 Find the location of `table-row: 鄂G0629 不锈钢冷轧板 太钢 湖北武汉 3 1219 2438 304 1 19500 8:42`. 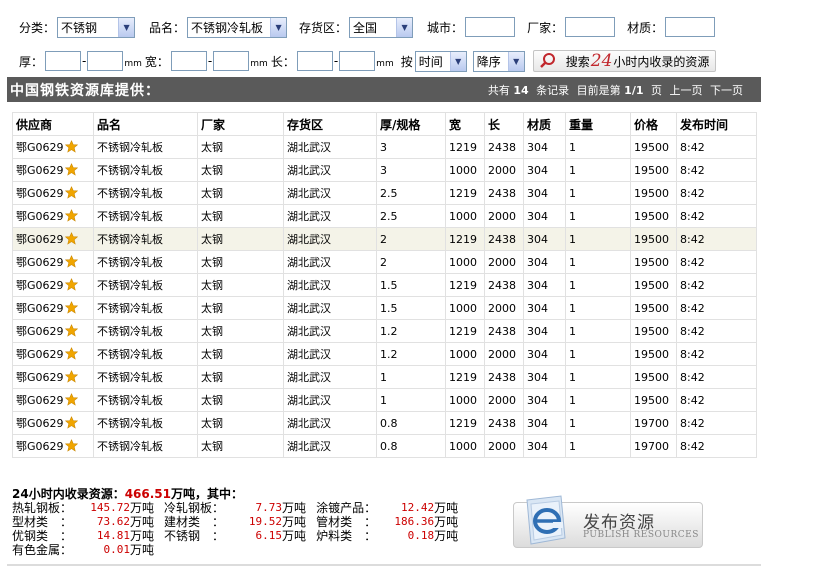

table-row: 鄂G0629 不锈钢冷轧板 太钢 湖北武汉 3 1219 2438 304 1 19500 8:42 is located at coordinates (384, 147).